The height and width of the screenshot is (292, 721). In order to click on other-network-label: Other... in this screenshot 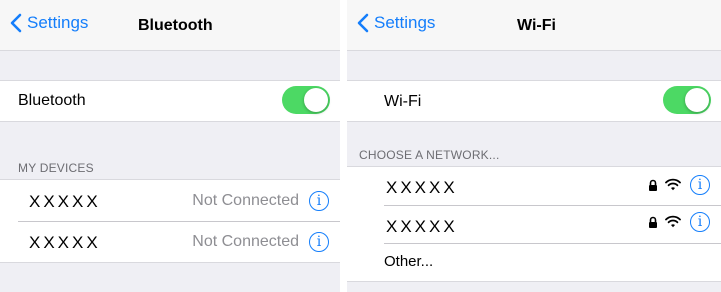, I will do `click(409, 261)`.